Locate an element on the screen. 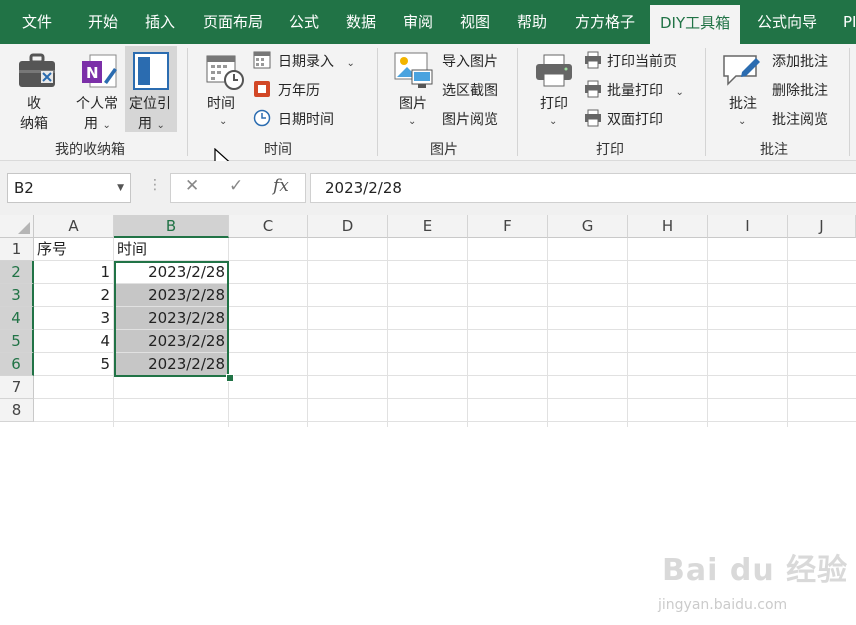 This screenshot has height=625, width=856. picture-dropdown: ⌄ is located at coordinates (412, 120).